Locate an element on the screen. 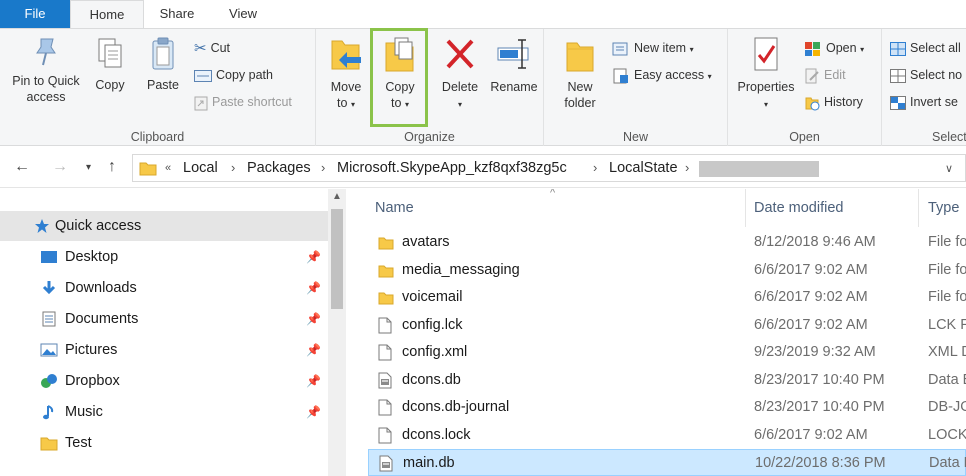  breadcrumb-overflow: « is located at coordinates (168, 168).